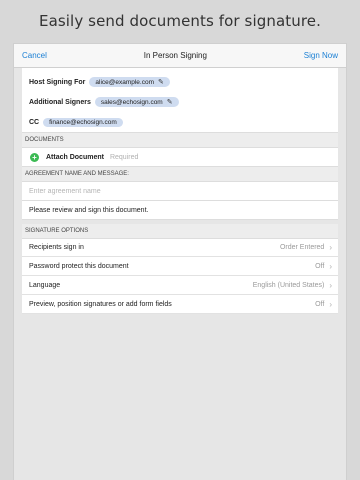 Image resolution: width=360 pixels, height=480 pixels. What do you see at coordinates (302, 247) in the screenshot?
I see `option-value: Order Entered` at bounding box center [302, 247].